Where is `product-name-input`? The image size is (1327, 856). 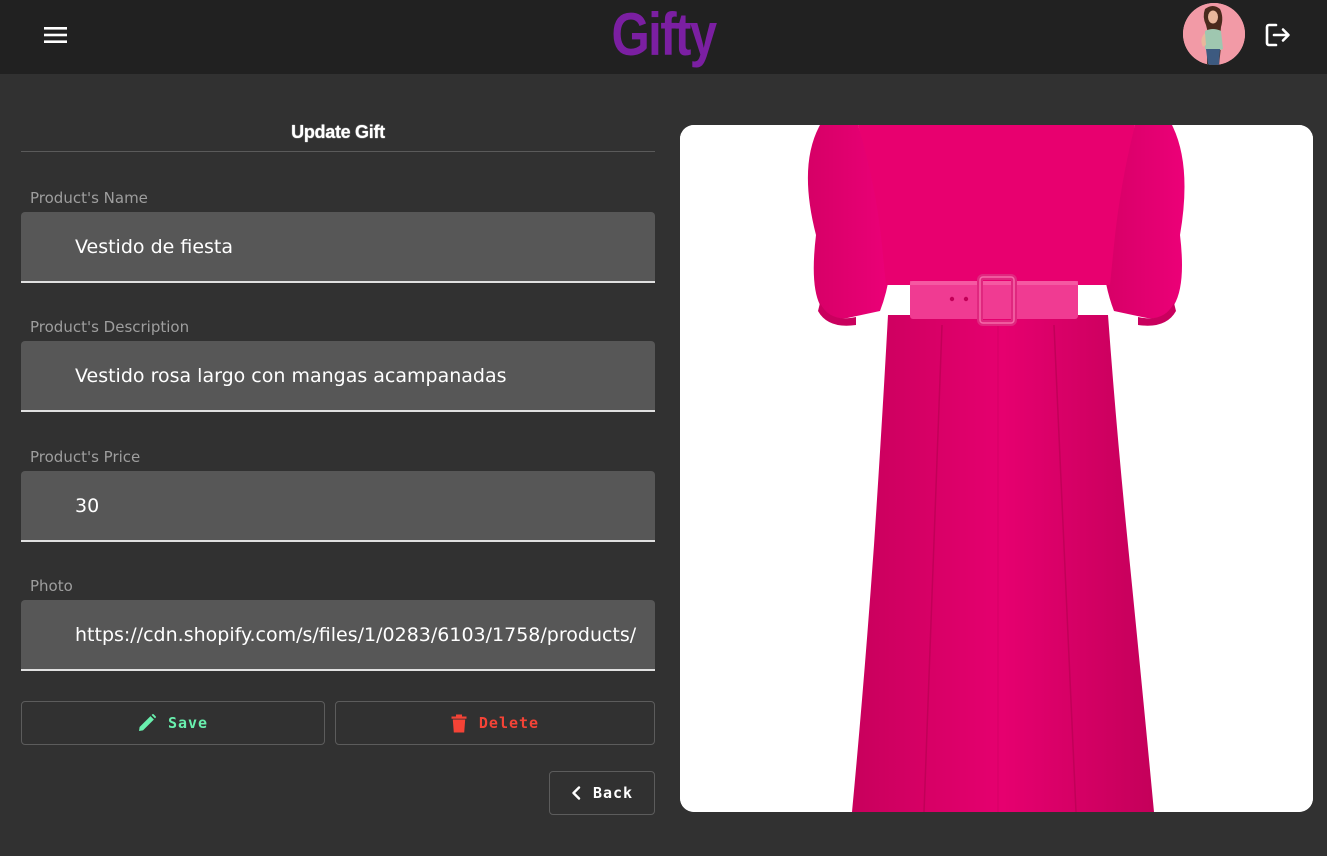
product-name-input is located at coordinates (362, 246).